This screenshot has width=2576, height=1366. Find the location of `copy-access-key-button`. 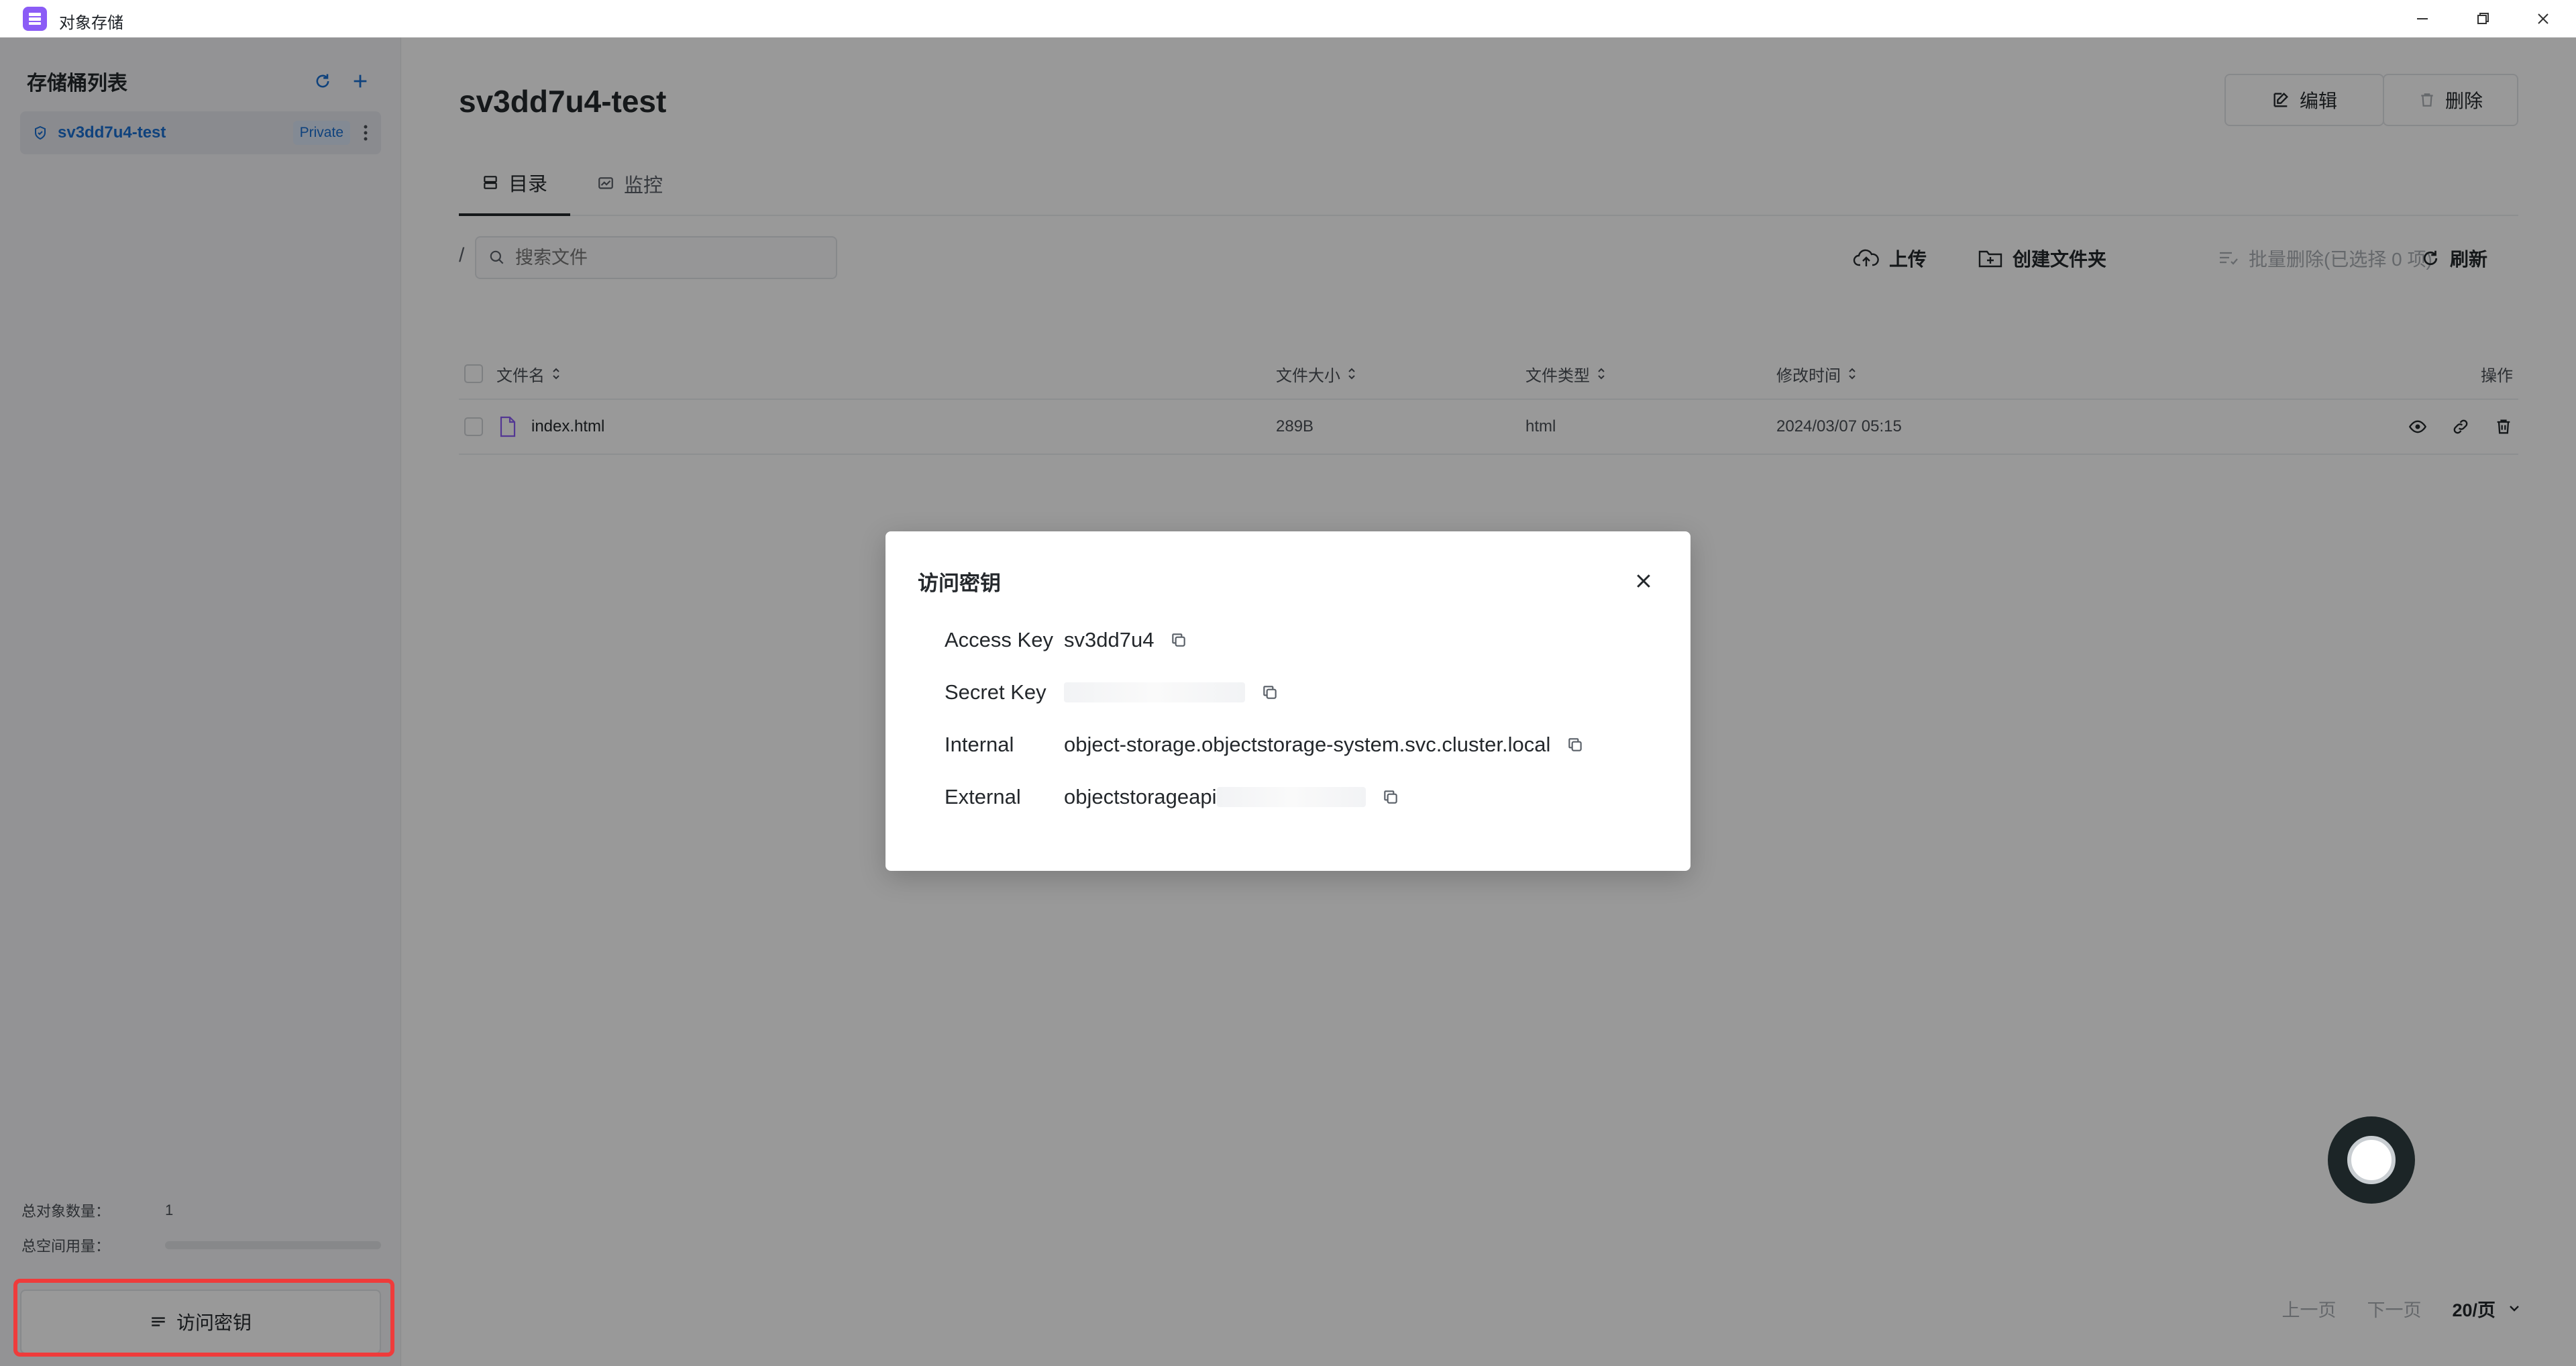

copy-access-key-button is located at coordinates (1178, 640).